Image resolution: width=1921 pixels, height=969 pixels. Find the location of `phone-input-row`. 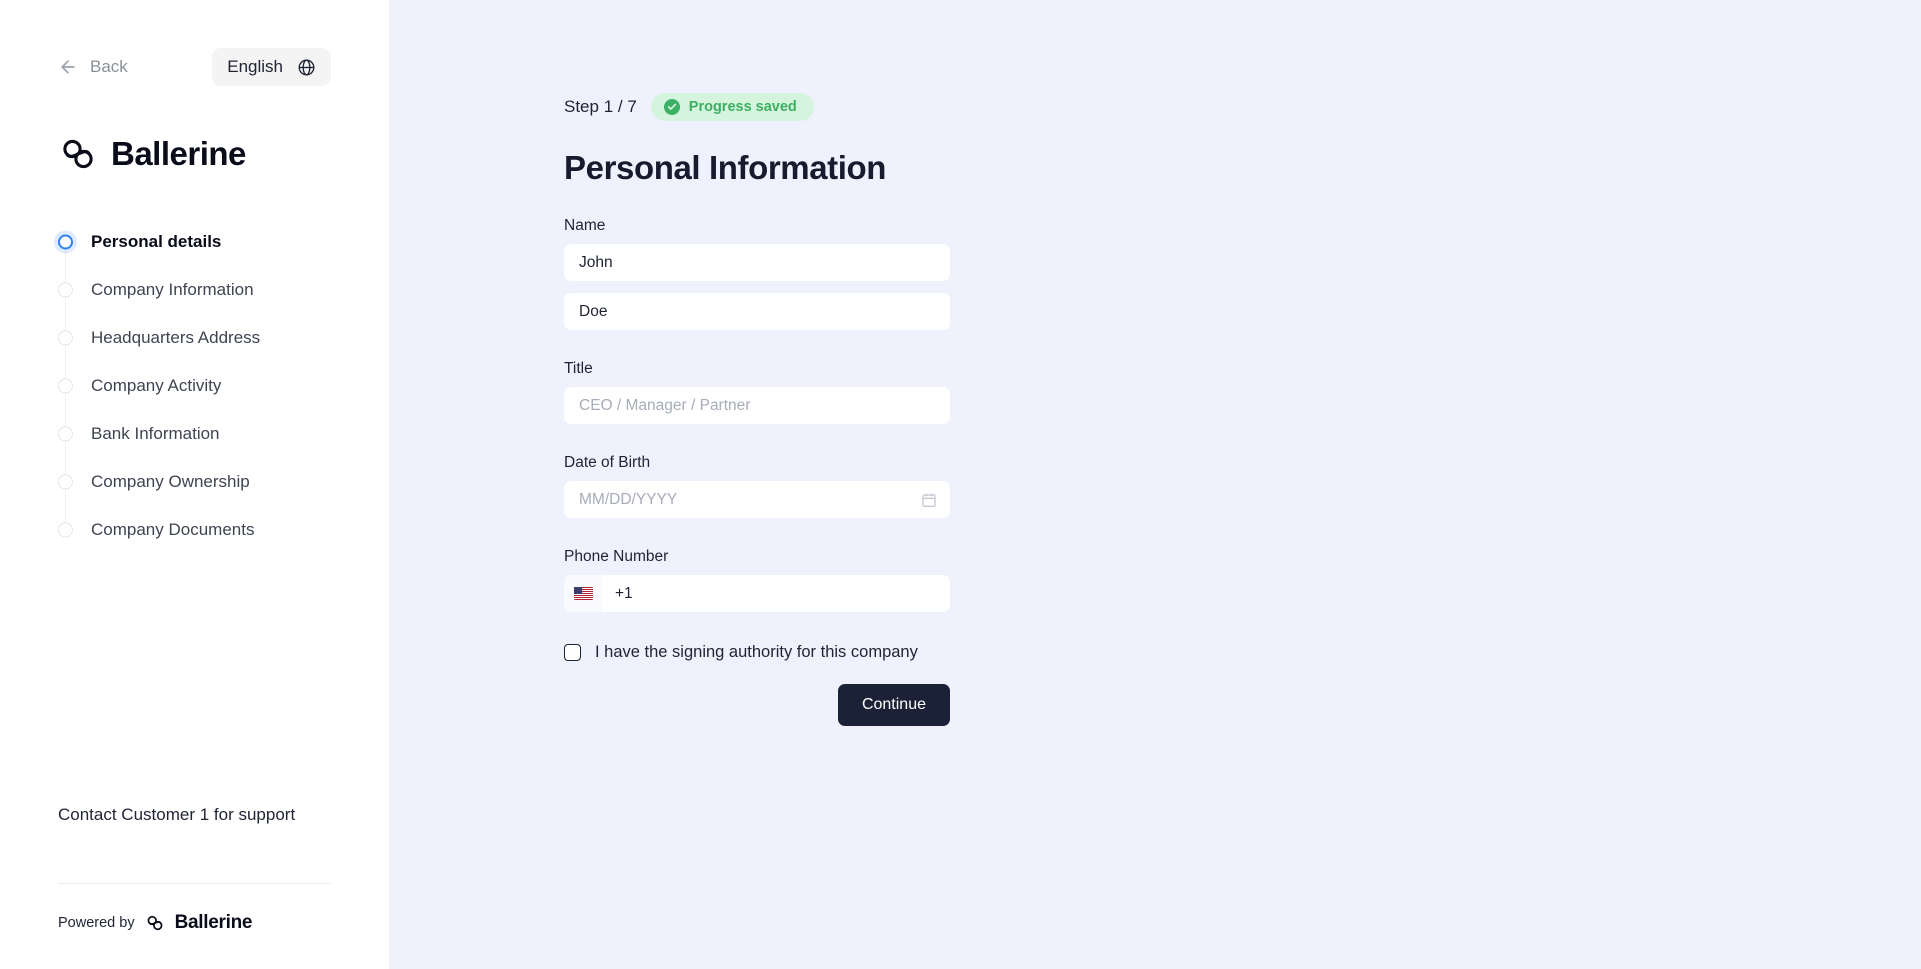

phone-input-row is located at coordinates (757, 593).